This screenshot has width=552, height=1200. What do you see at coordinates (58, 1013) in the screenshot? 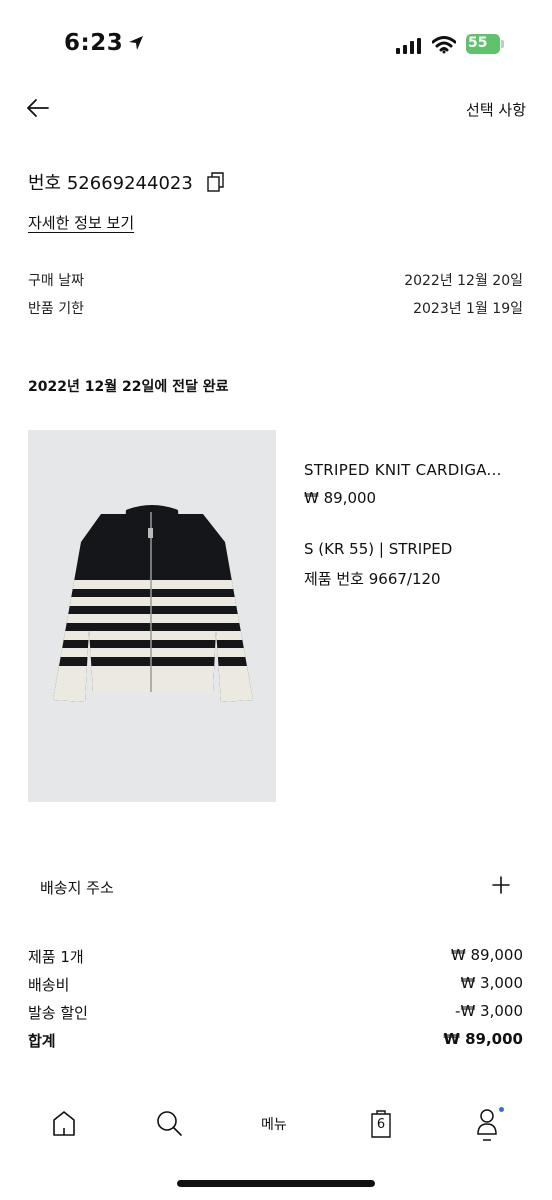
I see `shipping-discount-label: 발송 할인` at bounding box center [58, 1013].